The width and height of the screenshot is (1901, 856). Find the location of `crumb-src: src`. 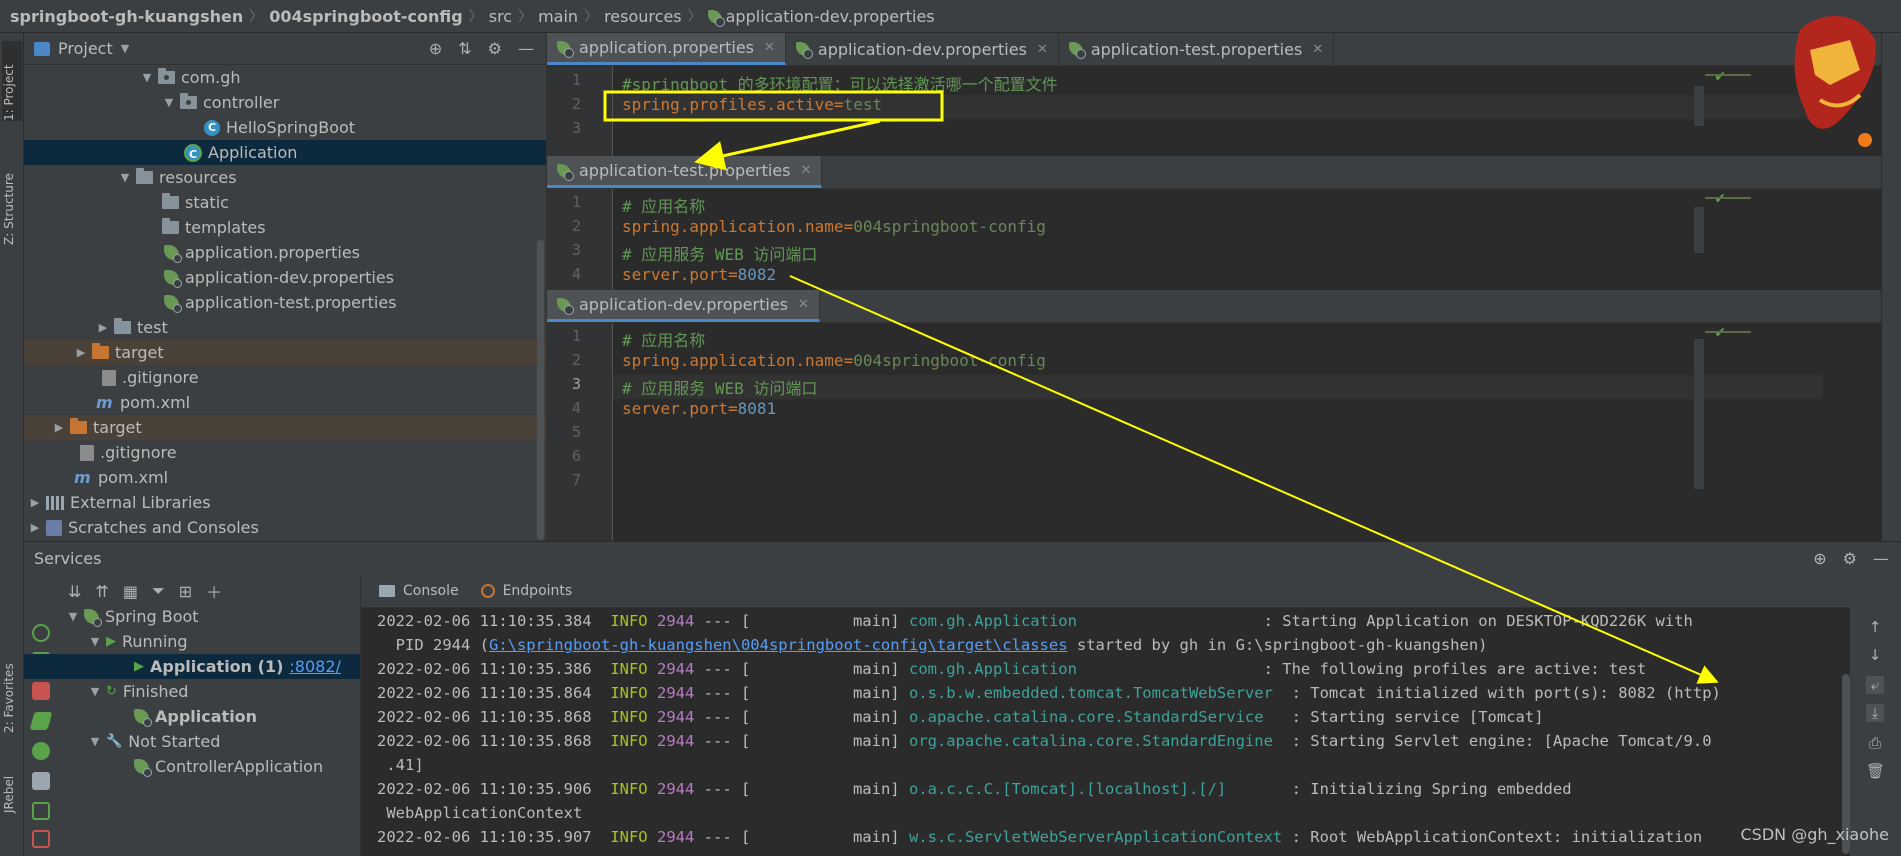

crumb-src: src is located at coordinates (500, 16).